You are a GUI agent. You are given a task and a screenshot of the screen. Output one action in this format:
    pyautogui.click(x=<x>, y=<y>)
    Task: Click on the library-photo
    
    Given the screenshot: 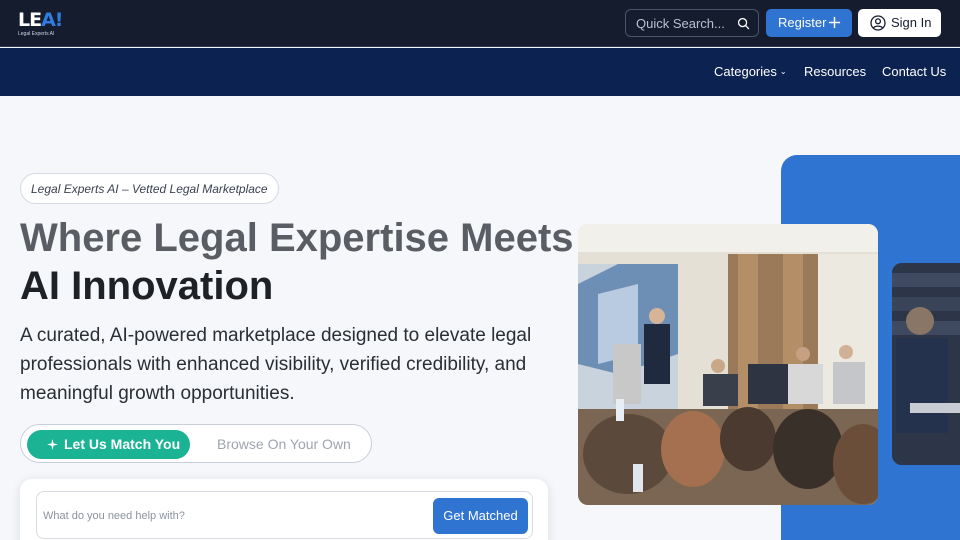 What is the action you would take?
    pyautogui.click(x=926, y=364)
    